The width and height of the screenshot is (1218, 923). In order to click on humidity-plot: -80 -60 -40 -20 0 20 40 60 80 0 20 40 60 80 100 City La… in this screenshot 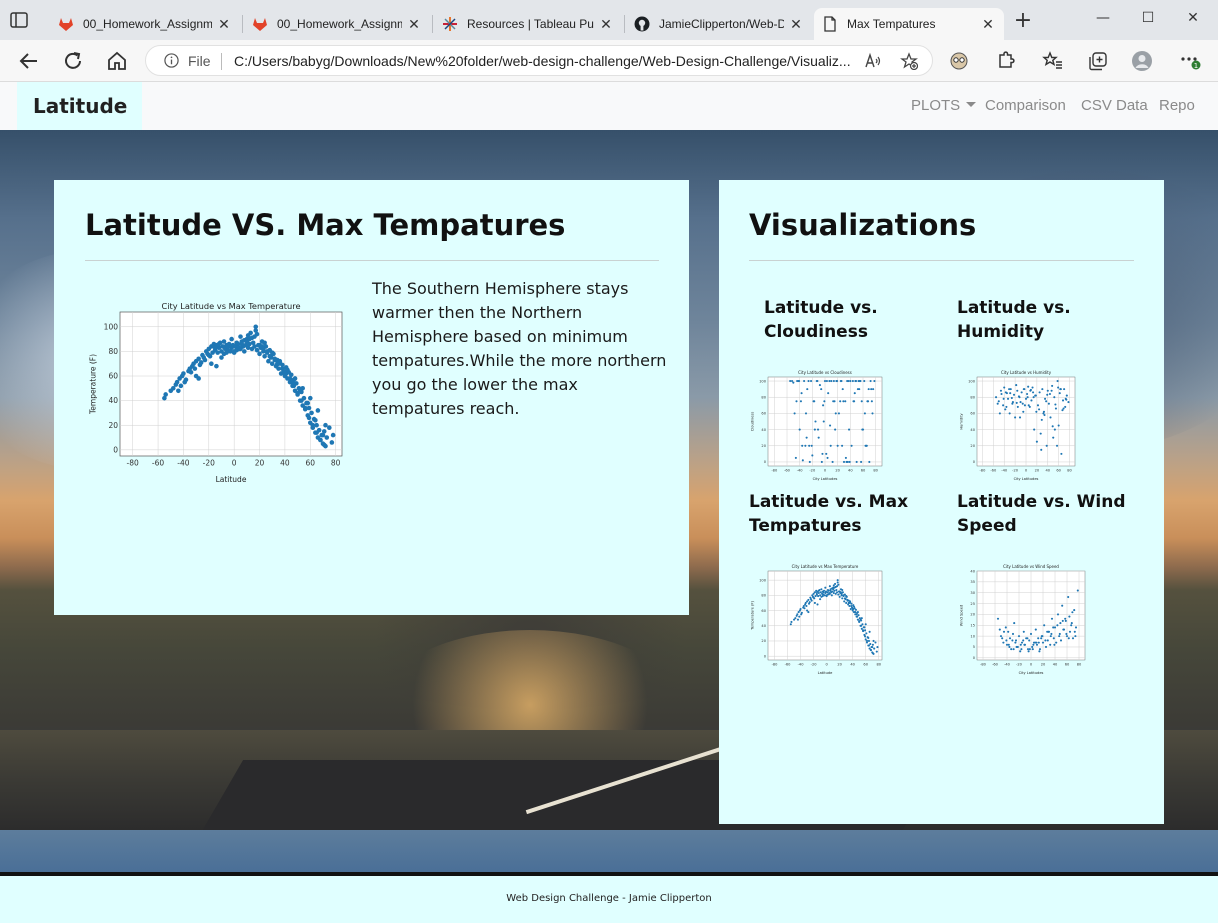, I will do `click(1019, 424)`.